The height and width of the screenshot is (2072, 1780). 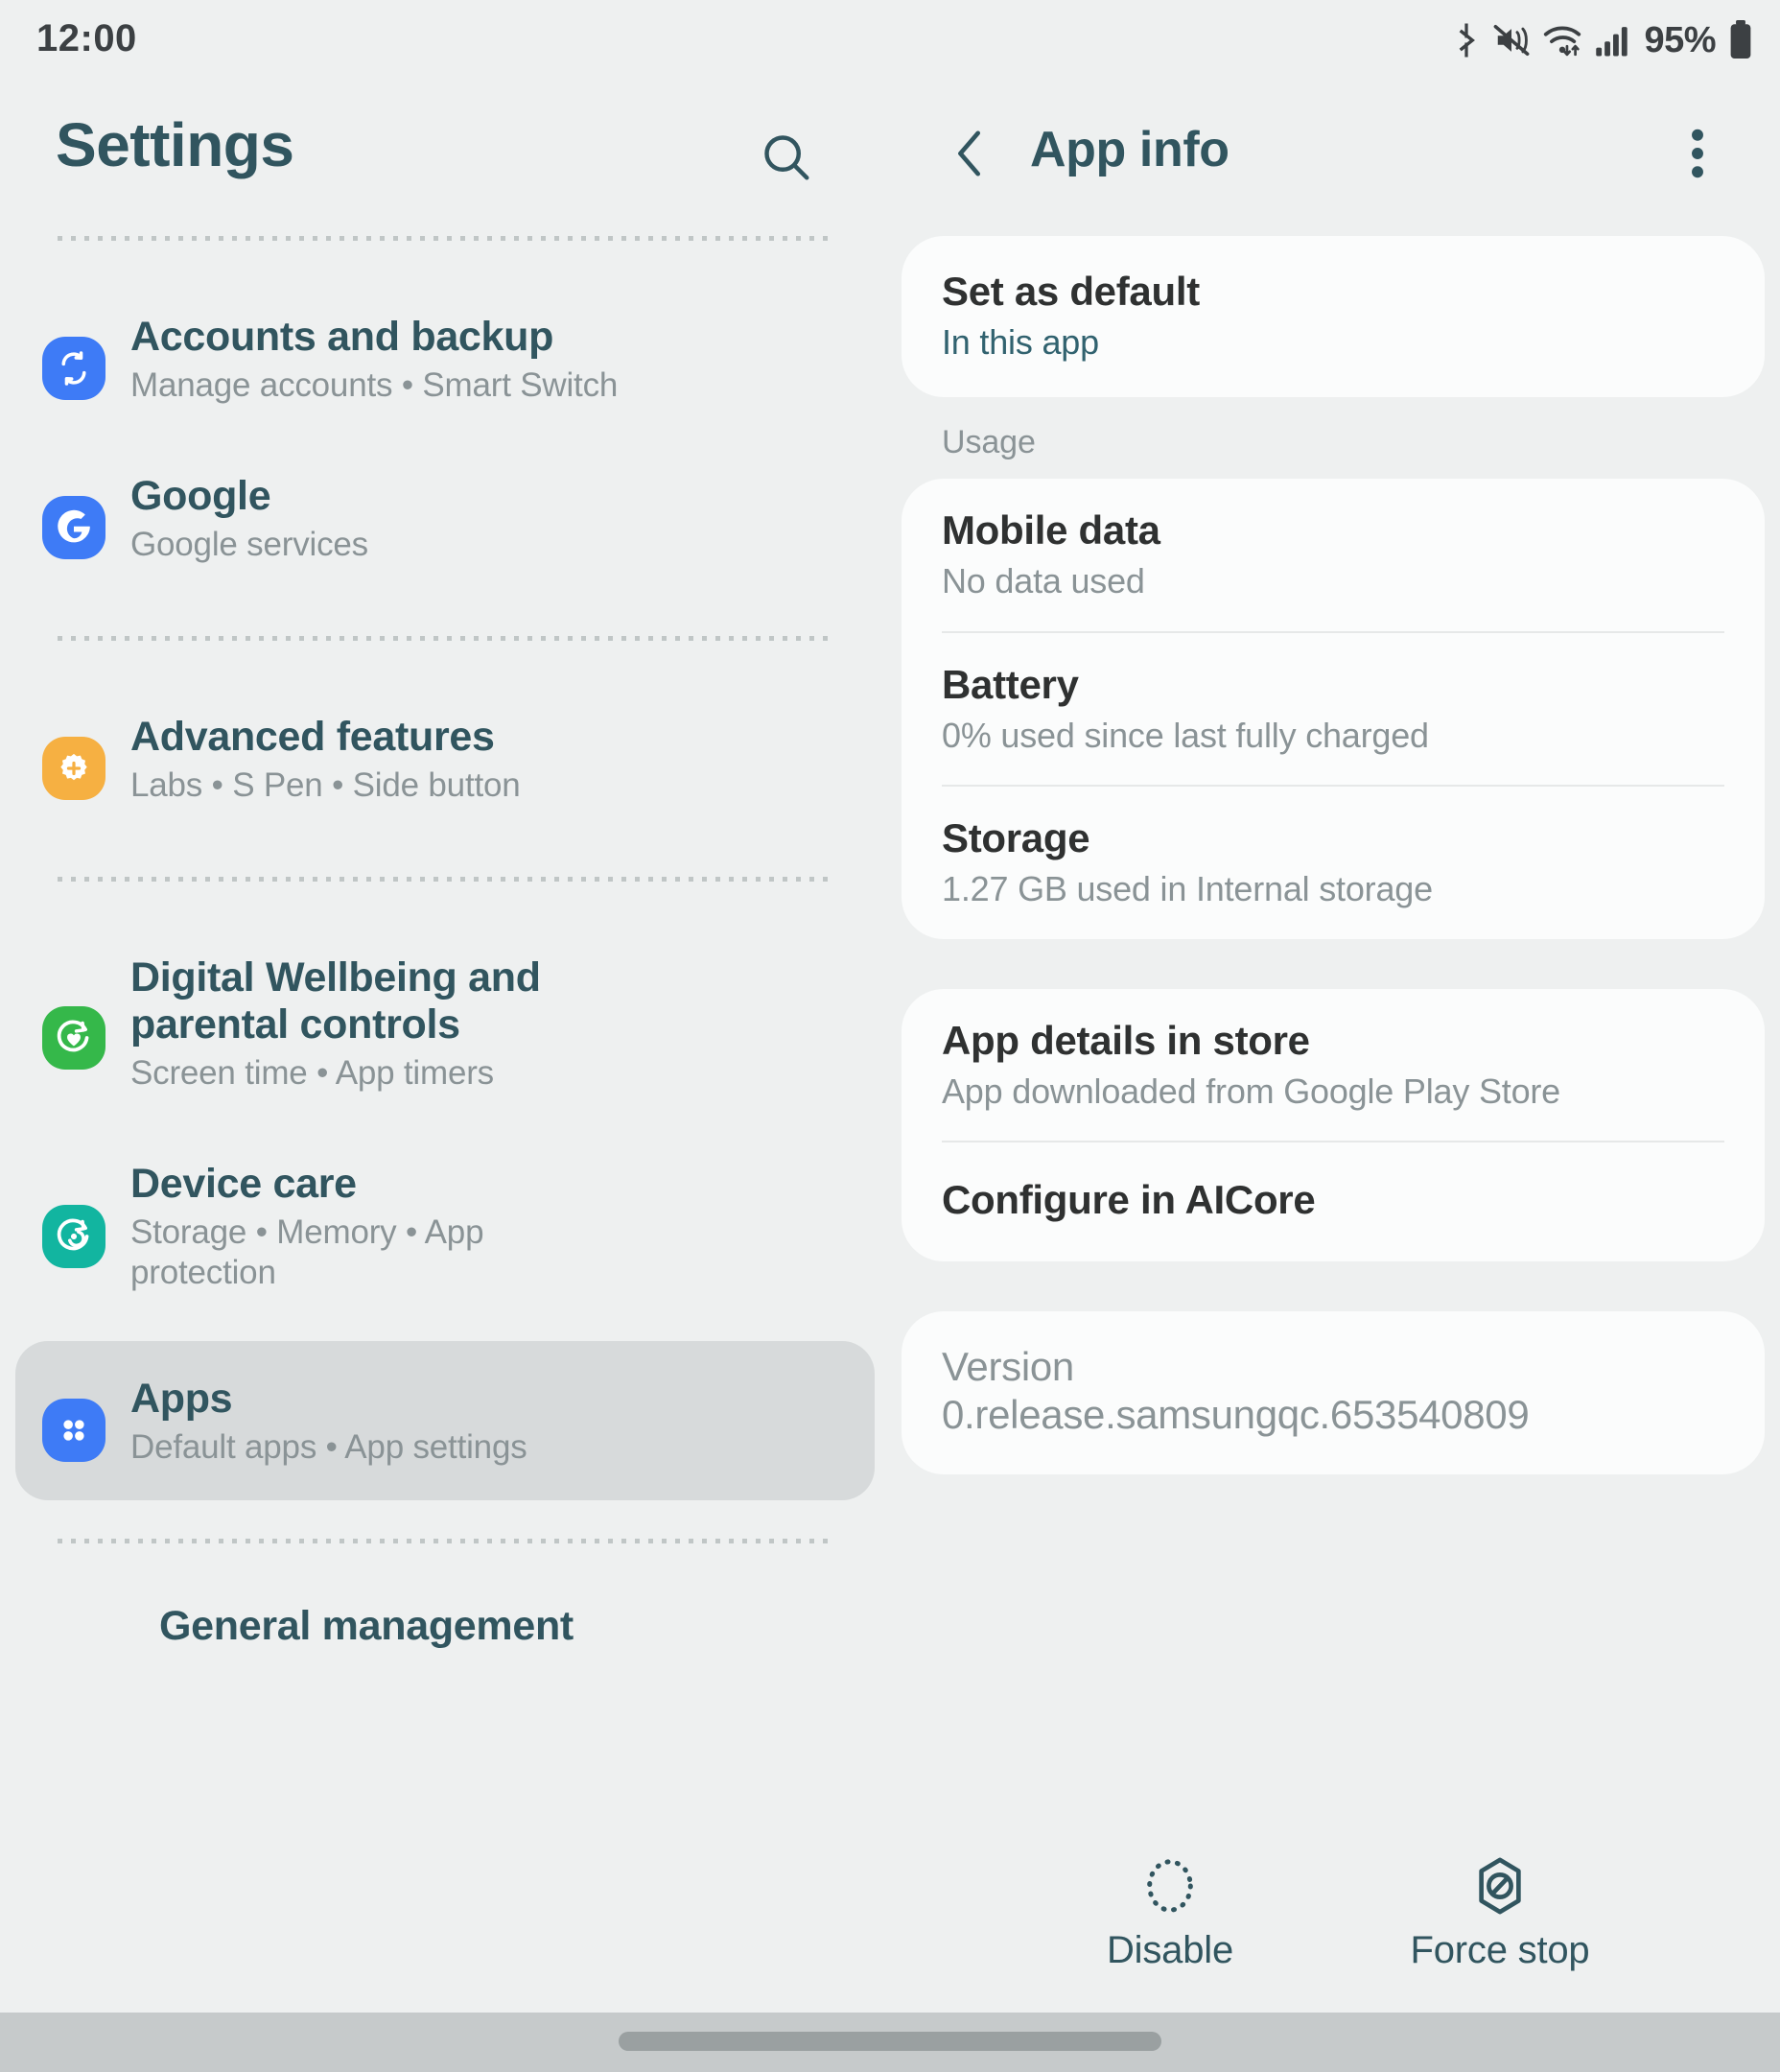 What do you see at coordinates (243, 1183) in the screenshot?
I see `sidebar-item-label: Device care` at bounding box center [243, 1183].